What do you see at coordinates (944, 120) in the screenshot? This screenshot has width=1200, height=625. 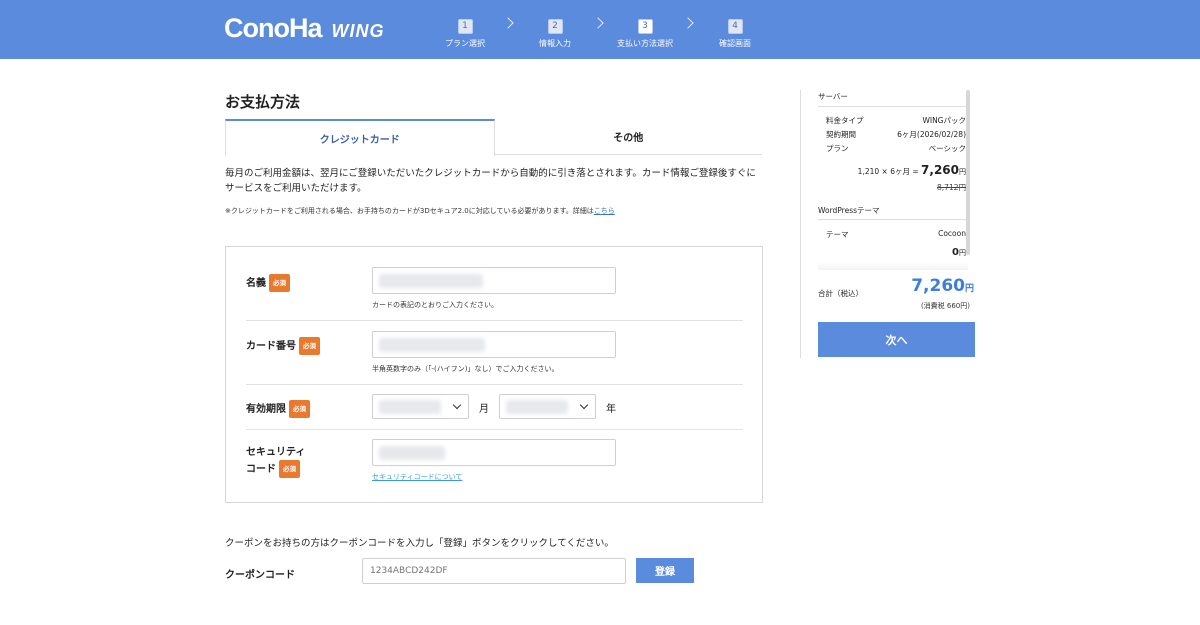 I see `summary-value: WINGパック` at bounding box center [944, 120].